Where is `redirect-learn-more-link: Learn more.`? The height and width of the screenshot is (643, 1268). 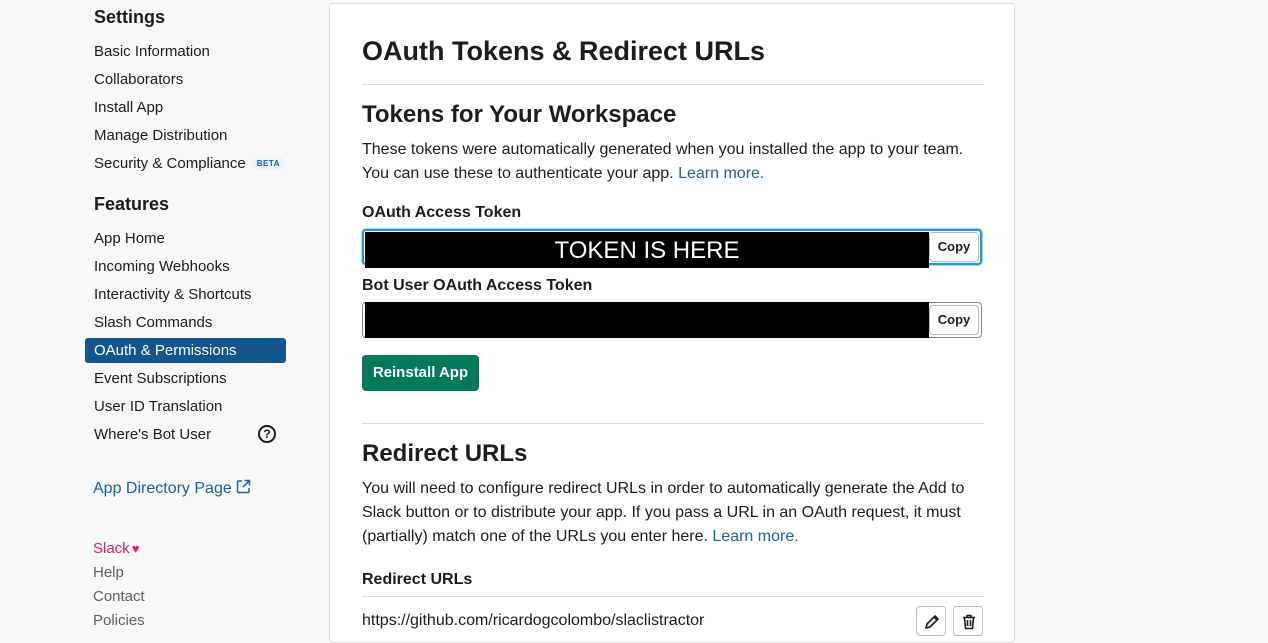
redirect-learn-more-link: Learn more. is located at coordinates (755, 536).